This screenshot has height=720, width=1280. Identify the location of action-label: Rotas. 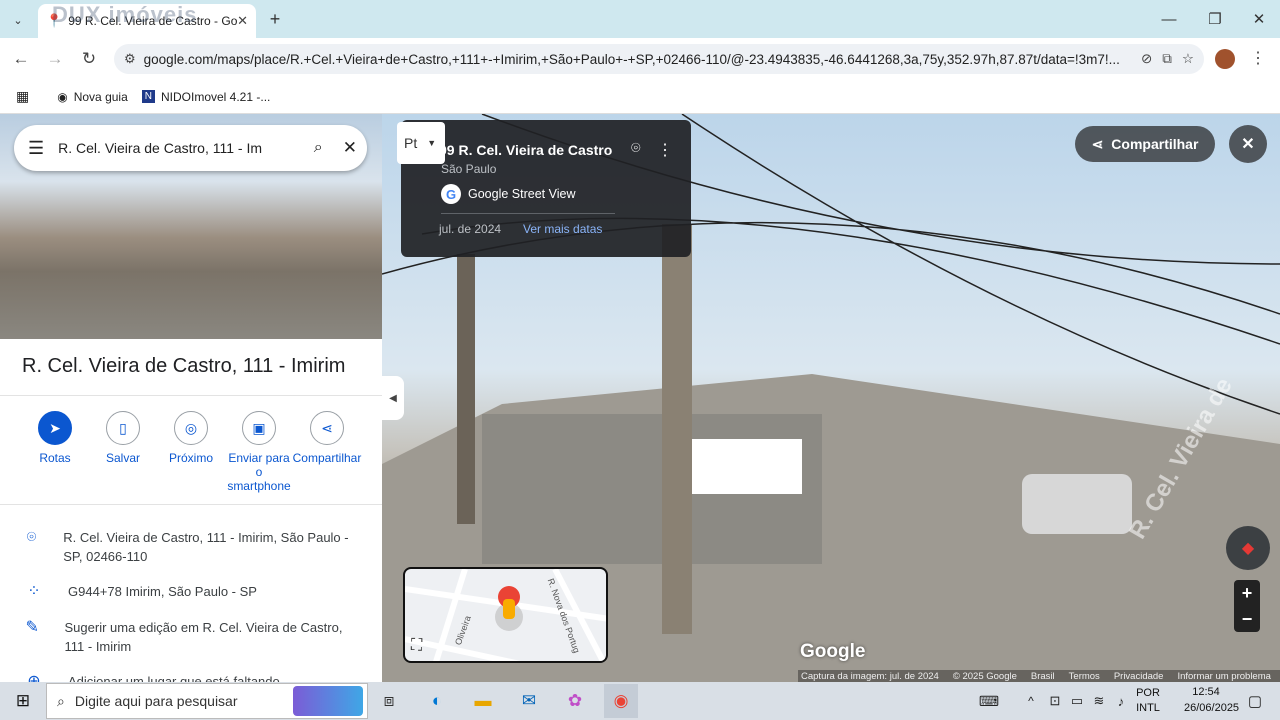
(55, 458).